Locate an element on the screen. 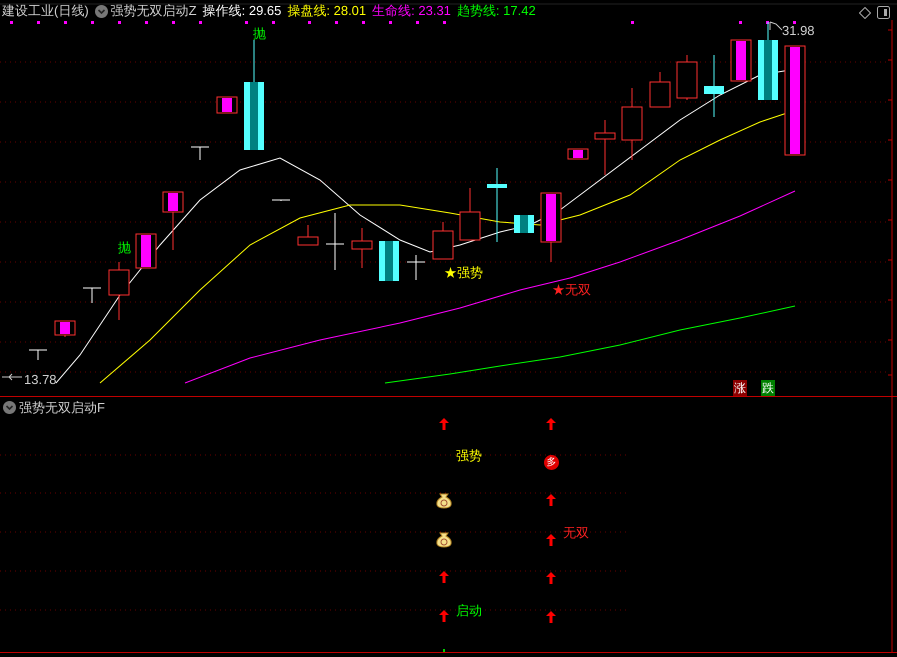  signal-label: 启动 is located at coordinates (469, 611).